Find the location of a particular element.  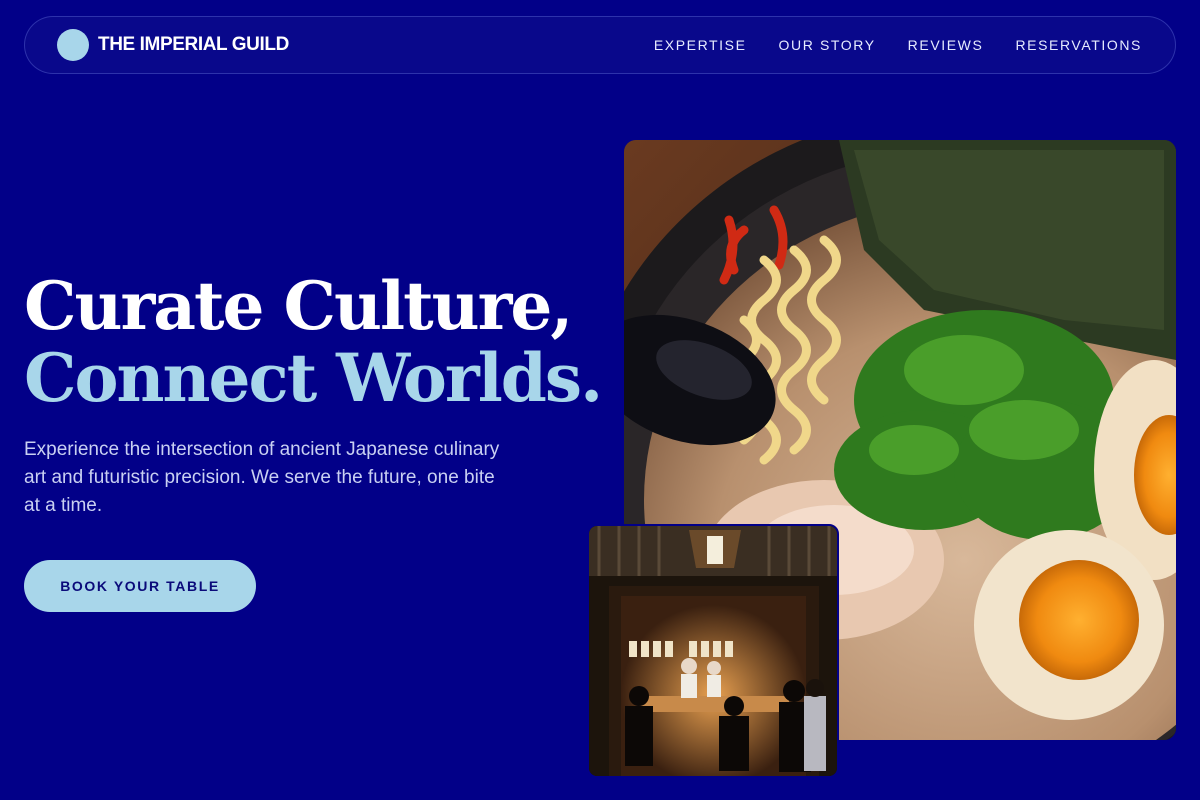

brand-logo: THE IMPERIAL GUILD is located at coordinates (173, 45).